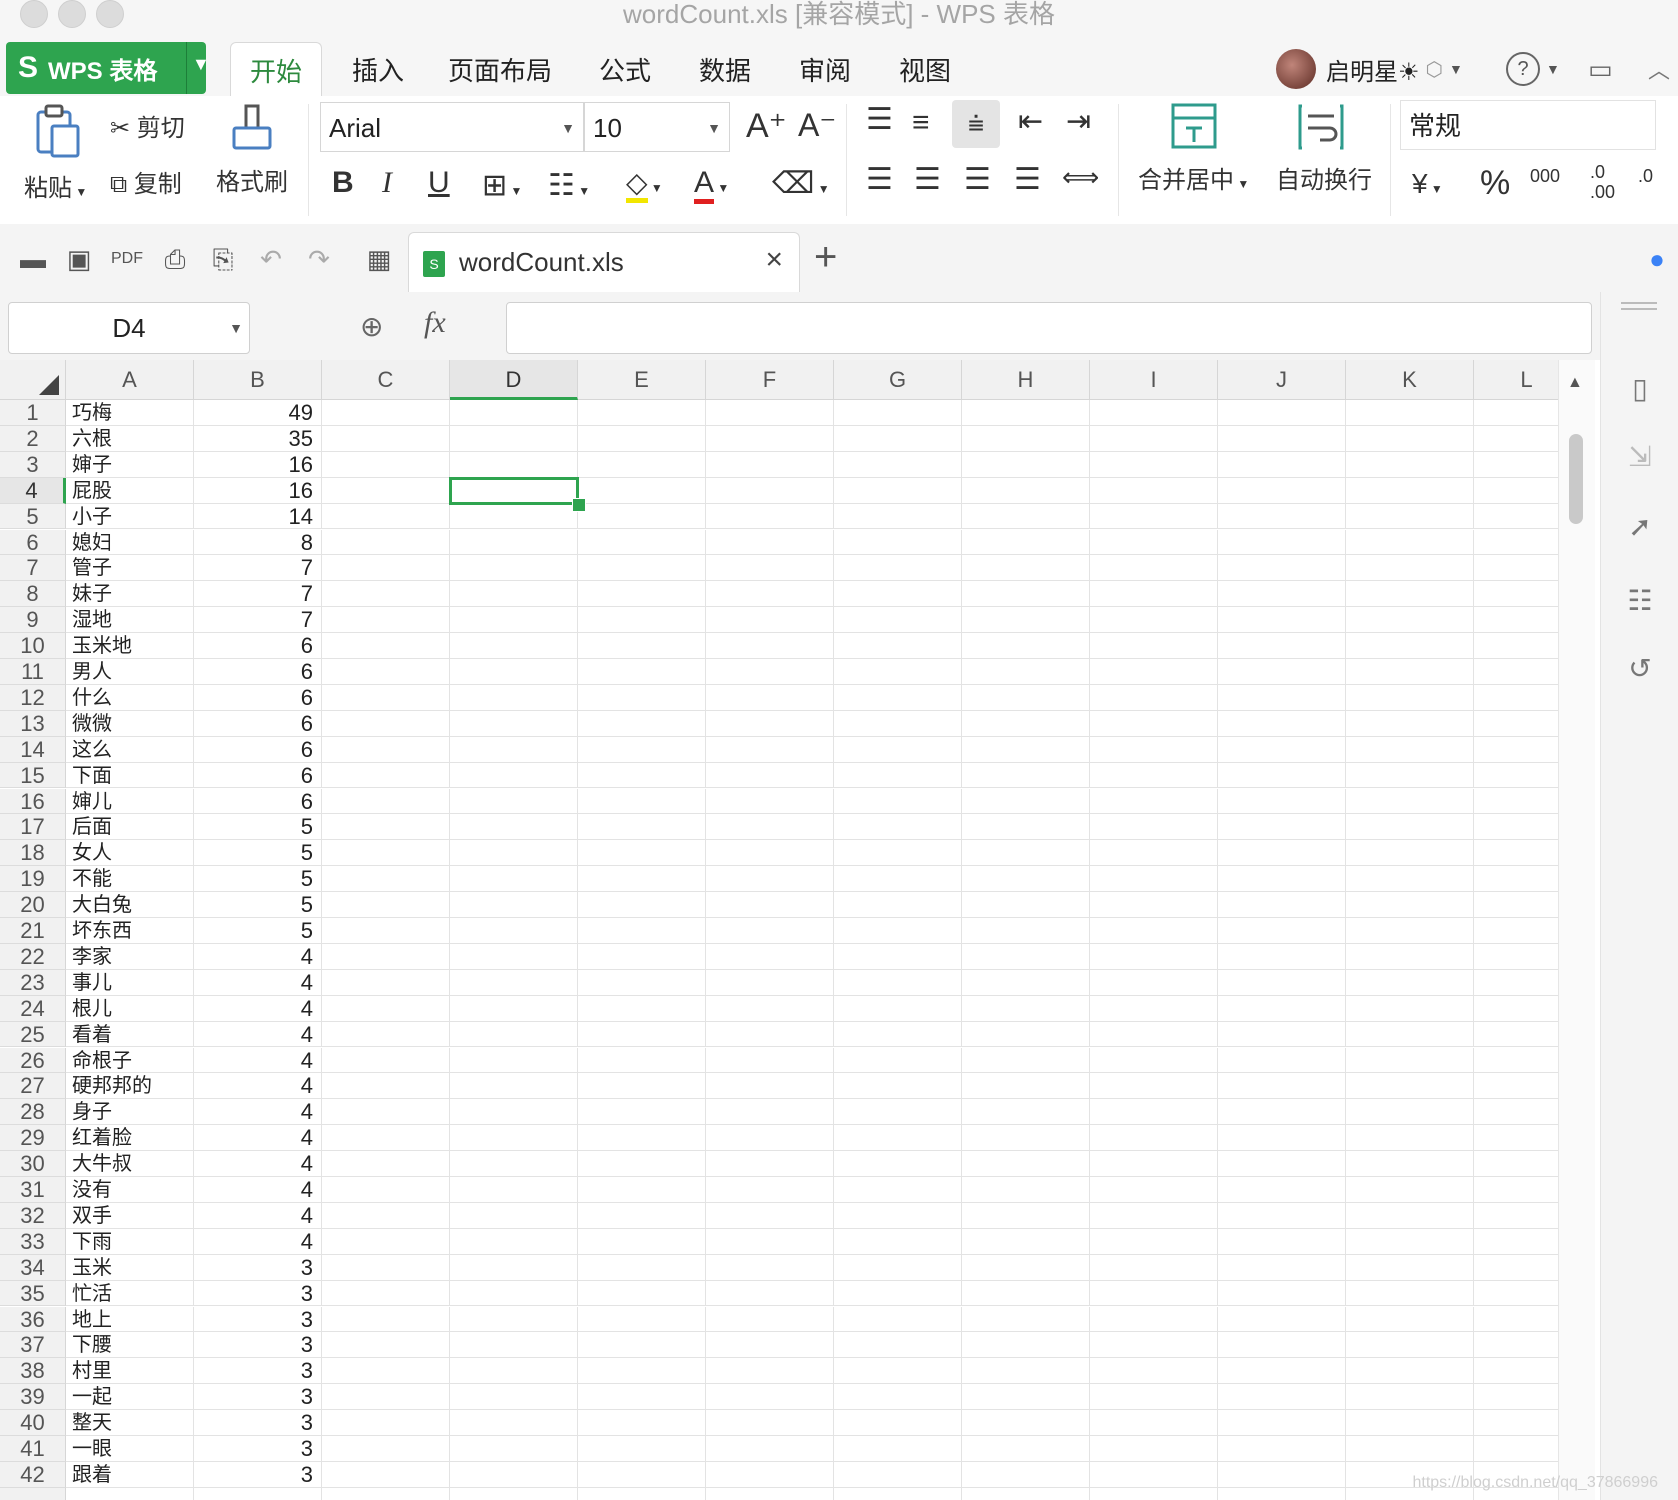 This screenshot has height=1500, width=1678. Describe the element at coordinates (258, 1371) in the screenshot. I see `cell-count: 3` at that location.